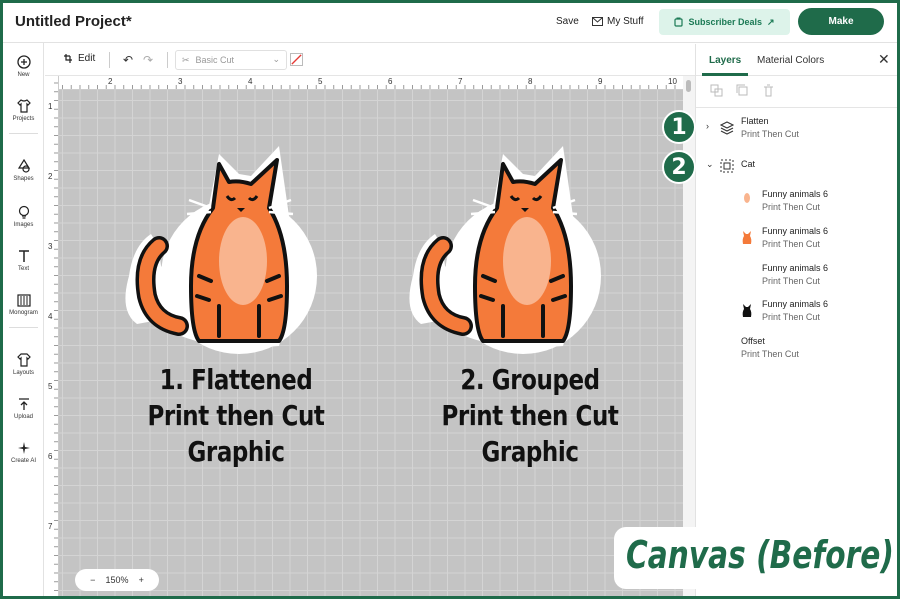 The image size is (900, 599). I want to click on no-color-swatch-icon, so click(296, 59).